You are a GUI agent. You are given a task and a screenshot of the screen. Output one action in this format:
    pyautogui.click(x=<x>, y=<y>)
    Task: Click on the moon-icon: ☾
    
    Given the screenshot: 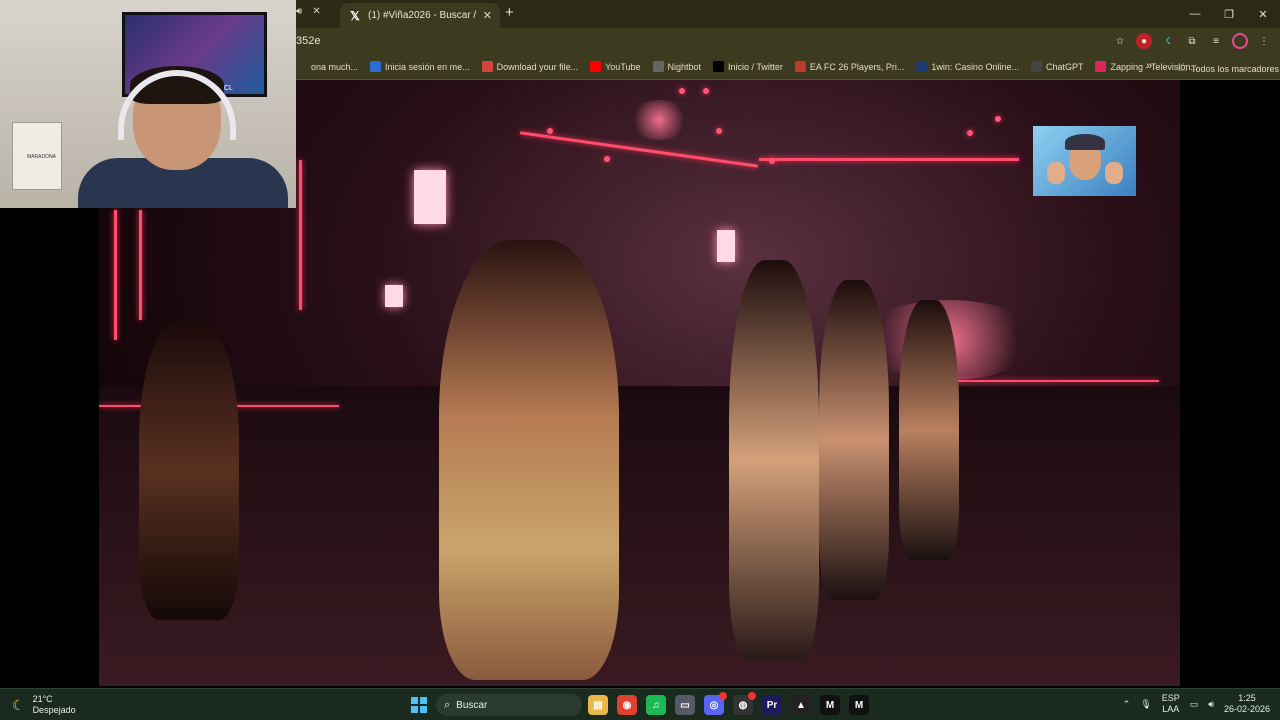 What is the action you would take?
    pyautogui.click(x=18, y=704)
    